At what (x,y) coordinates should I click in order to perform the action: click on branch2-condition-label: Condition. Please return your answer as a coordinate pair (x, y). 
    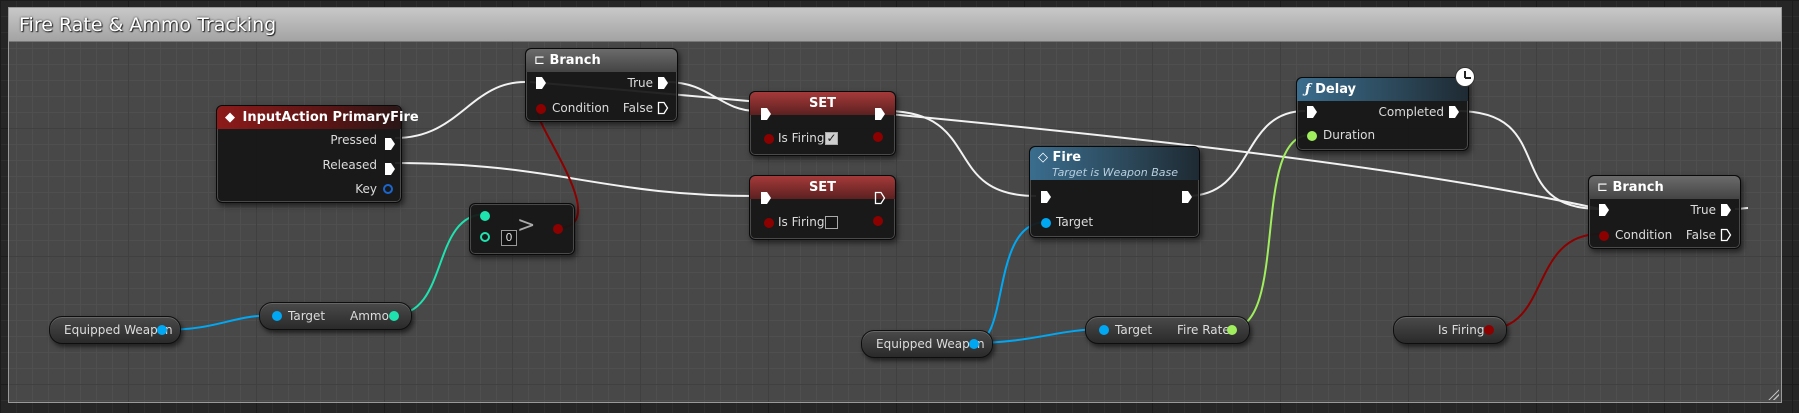
    Looking at the image, I should click on (1644, 235).